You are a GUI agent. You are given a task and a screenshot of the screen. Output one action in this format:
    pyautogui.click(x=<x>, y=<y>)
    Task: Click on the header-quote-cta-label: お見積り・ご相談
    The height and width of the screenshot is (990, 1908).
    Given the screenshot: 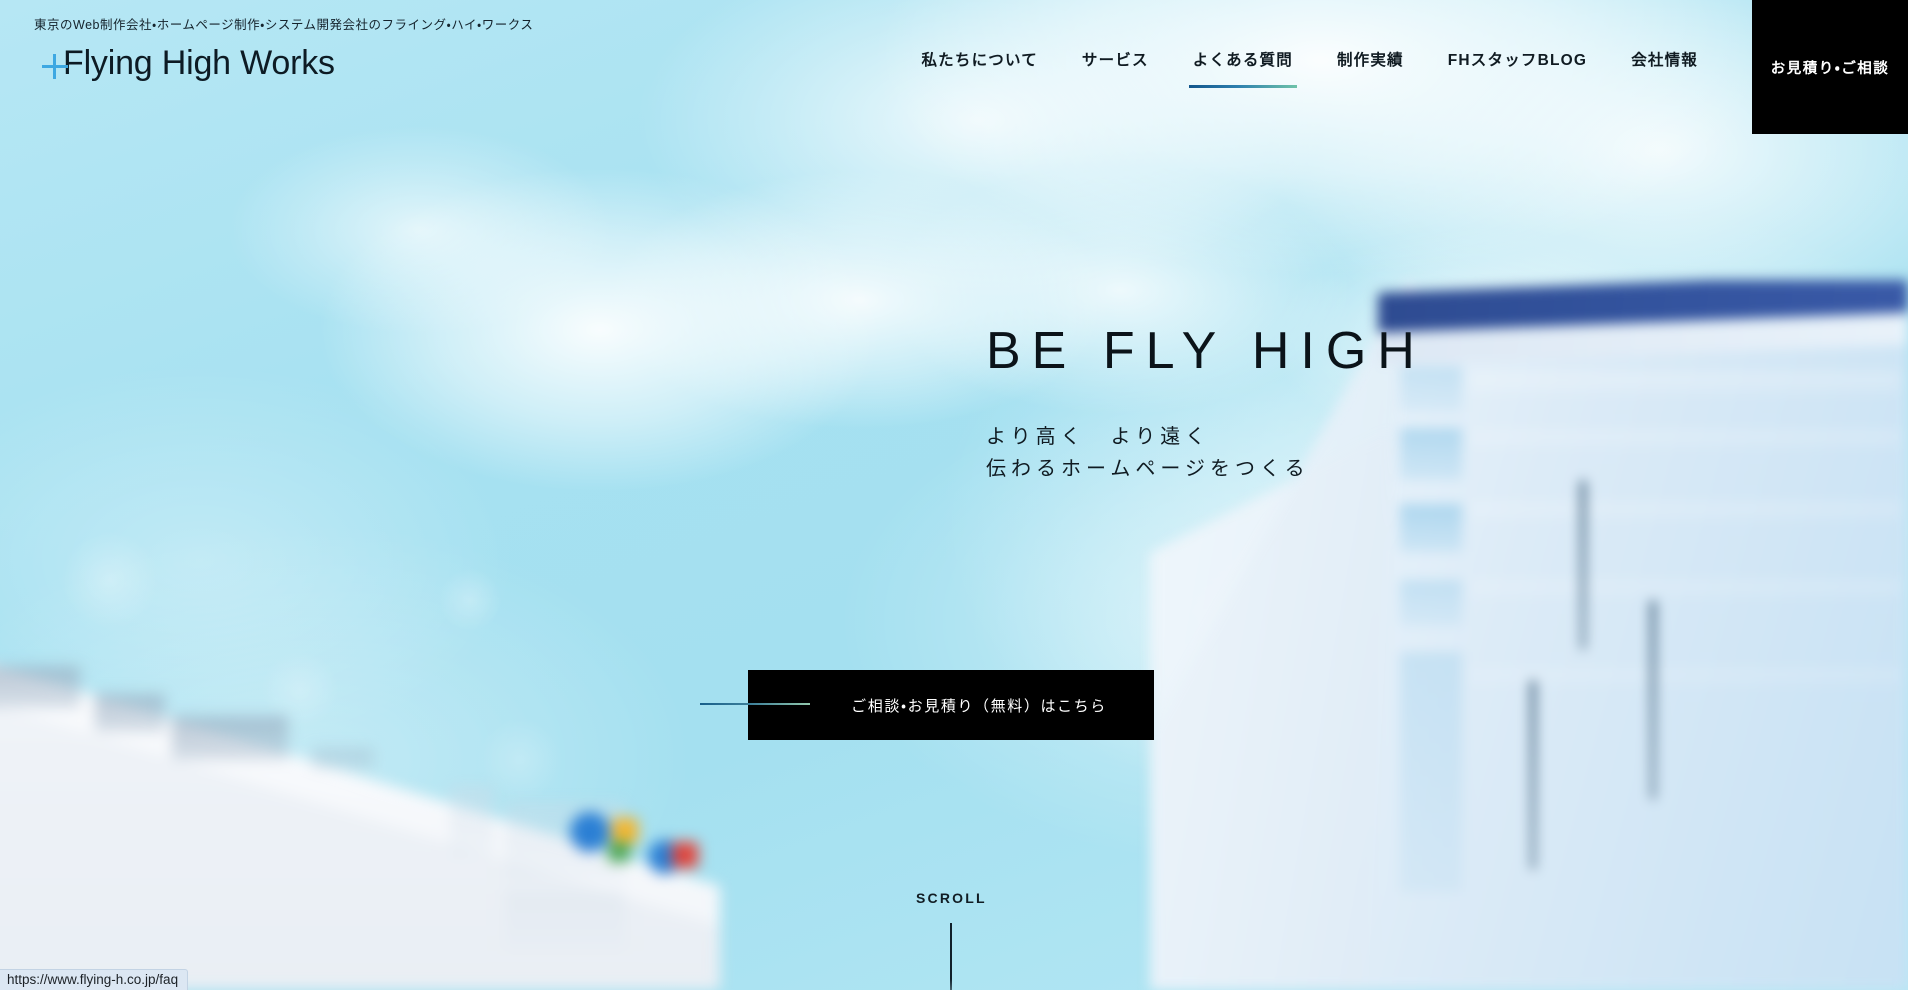 What is the action you would take?
    pyautogui.click(x=1830, y=68)
    